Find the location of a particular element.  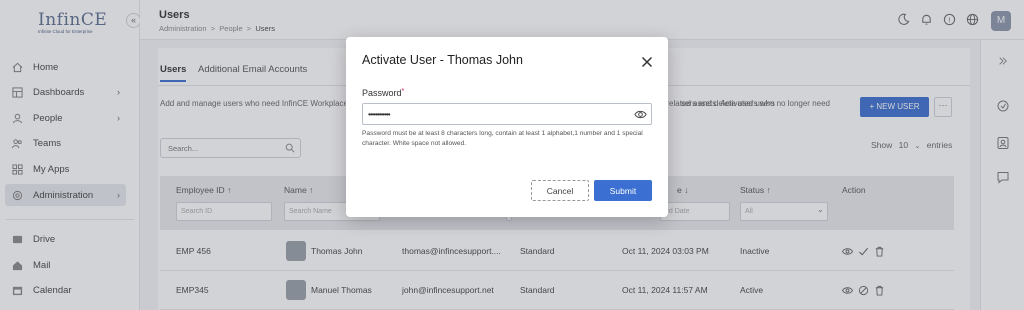

password-input is located at coordinates (493, 114).